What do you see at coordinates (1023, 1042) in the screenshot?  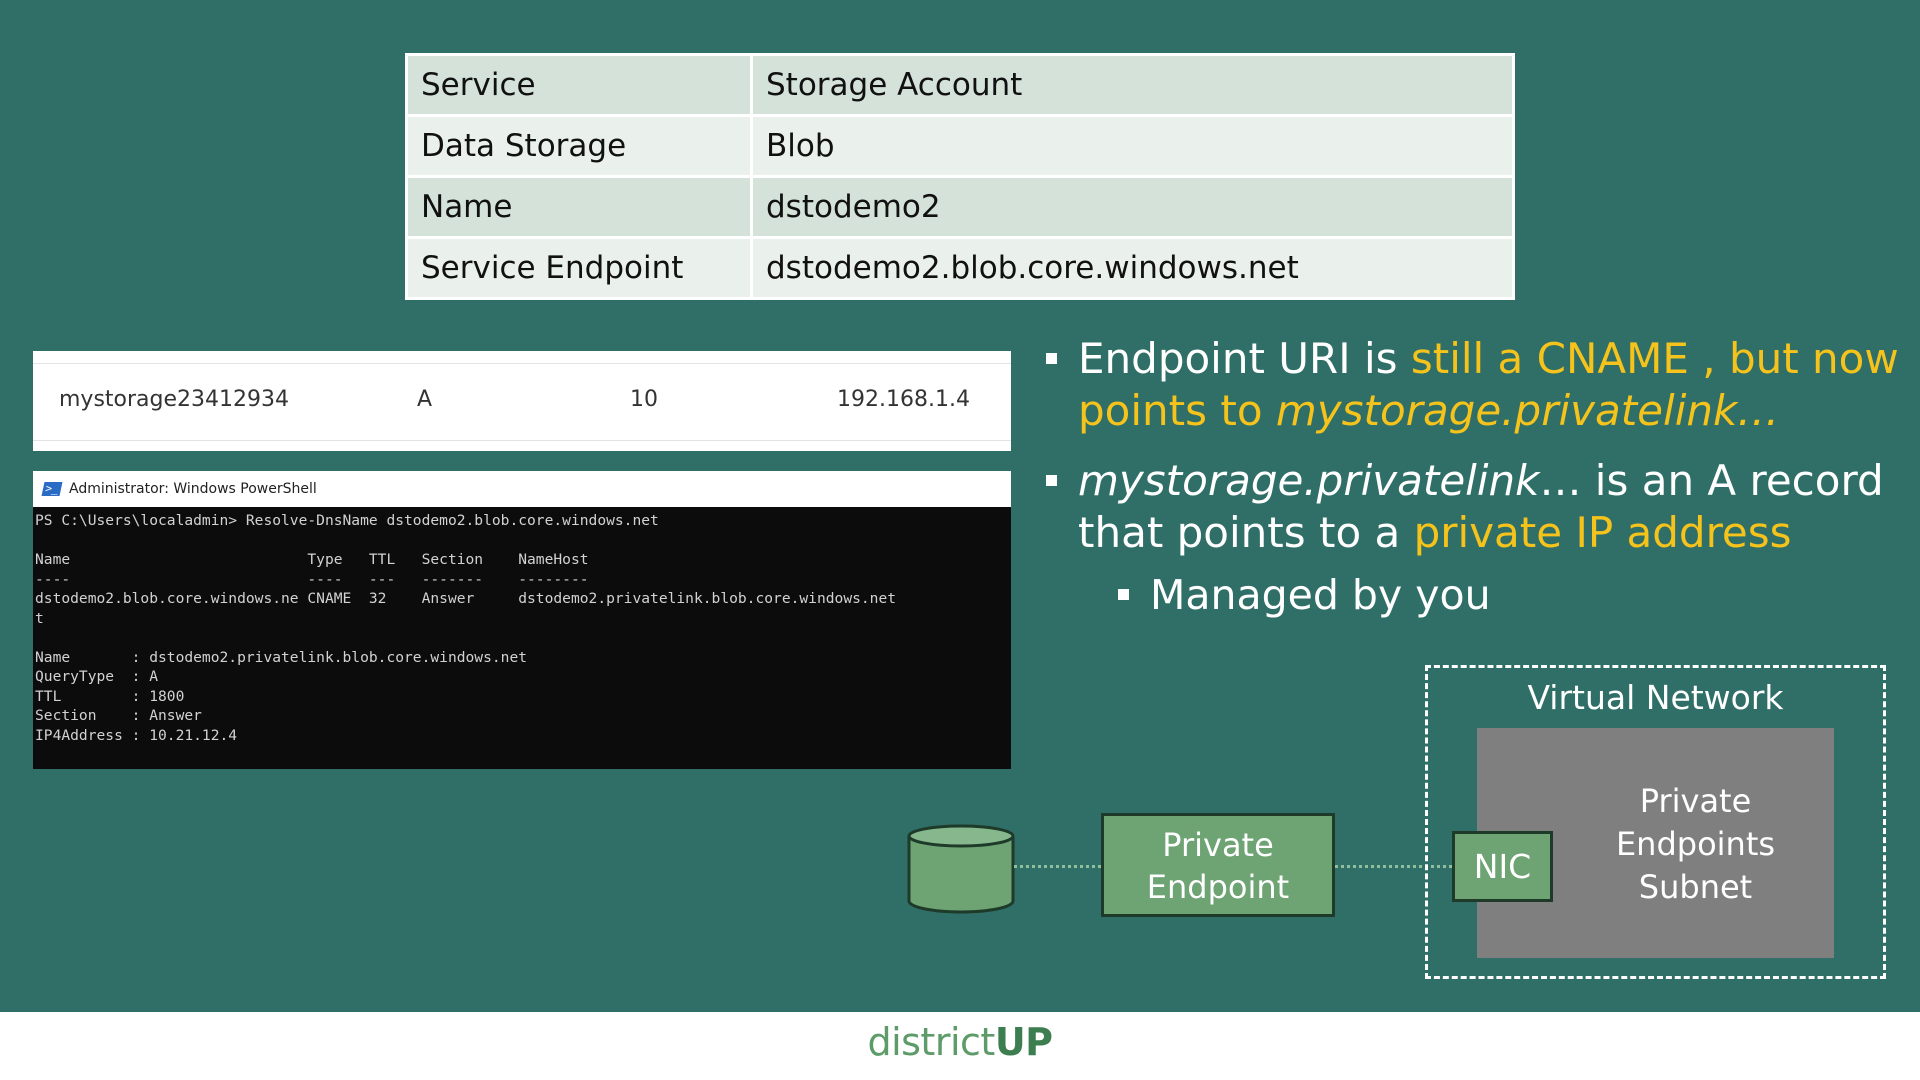 I see `logo-text-part2: UP` at bounding box center [1023, 1042].